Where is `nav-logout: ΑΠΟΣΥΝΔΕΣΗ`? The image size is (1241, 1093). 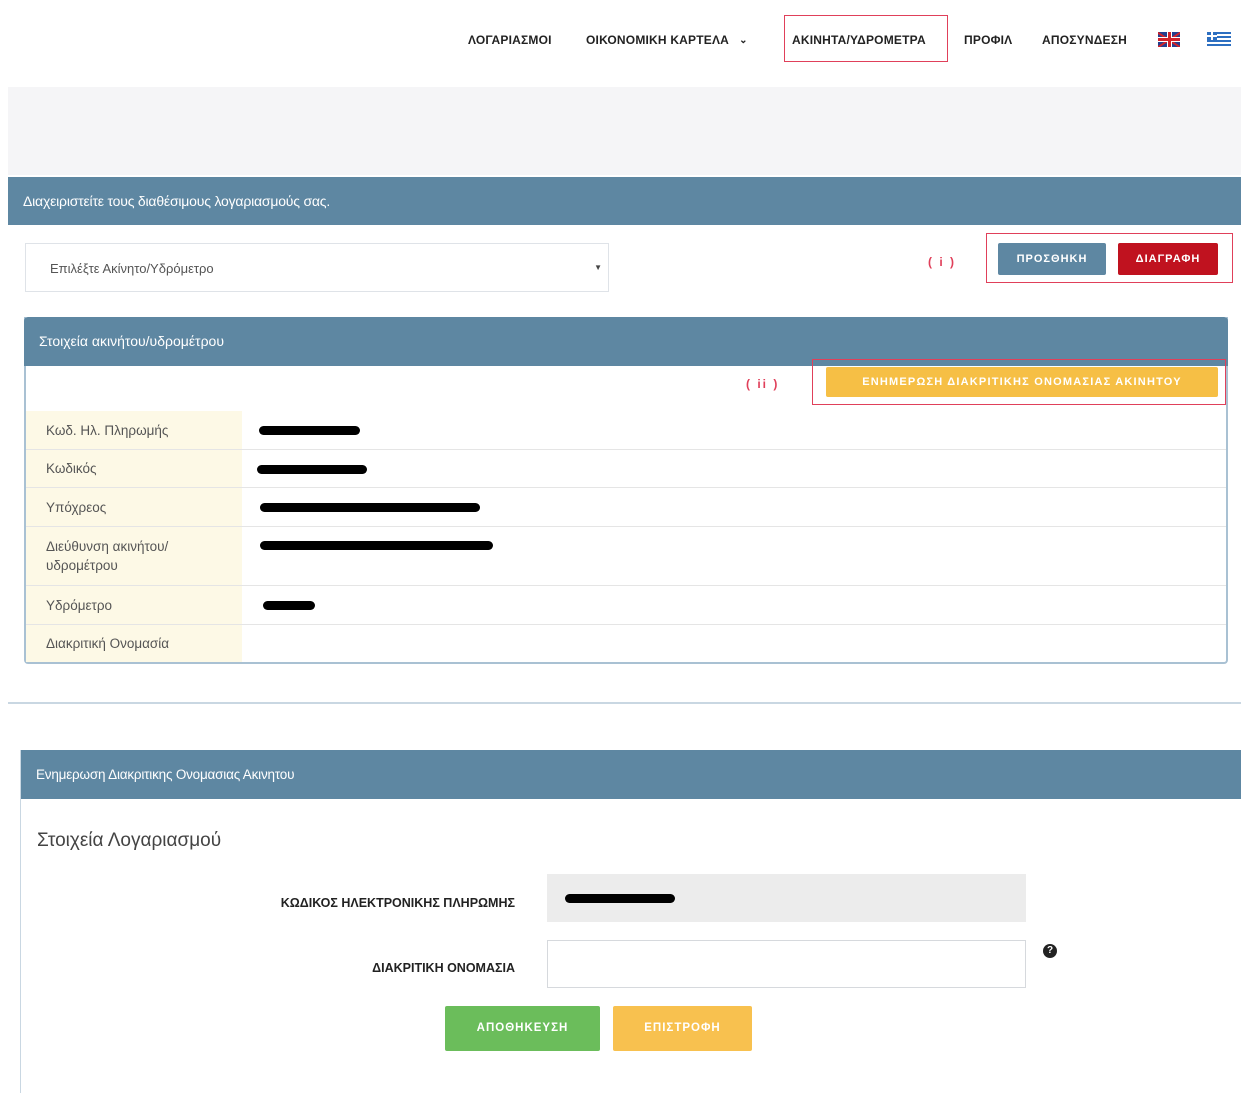 nav-logout: ΑΠΟΣΥΝΔΕΣΗ is located at coordinates (1084, 40).